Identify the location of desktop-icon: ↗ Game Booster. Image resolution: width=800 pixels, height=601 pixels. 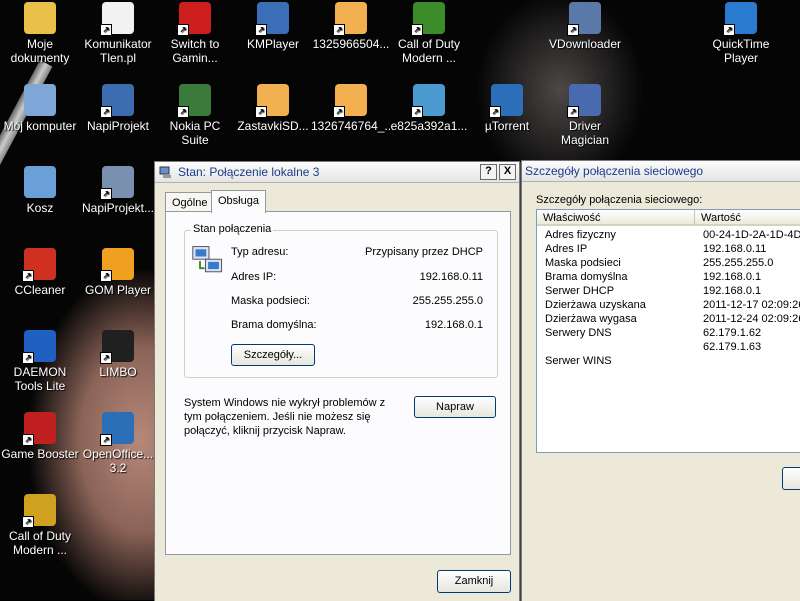
(40, 436).